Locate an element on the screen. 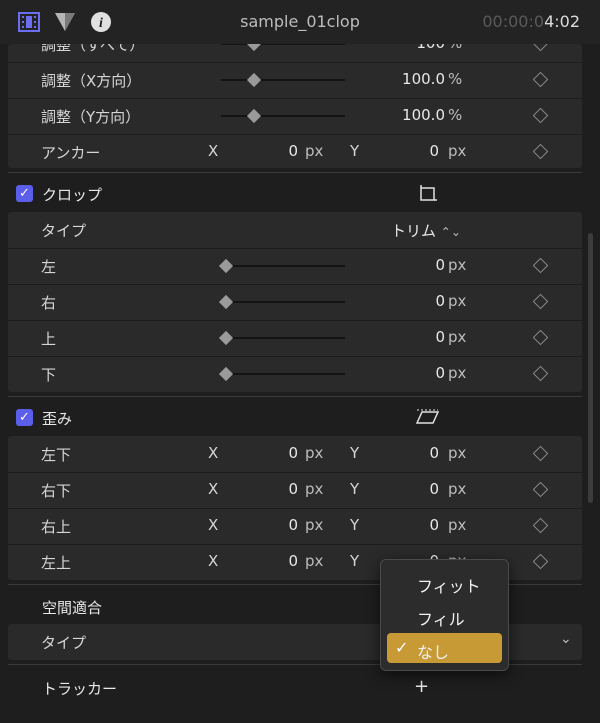  crop-bottom-row: 下 0 px is located at coordinates (295, 374).